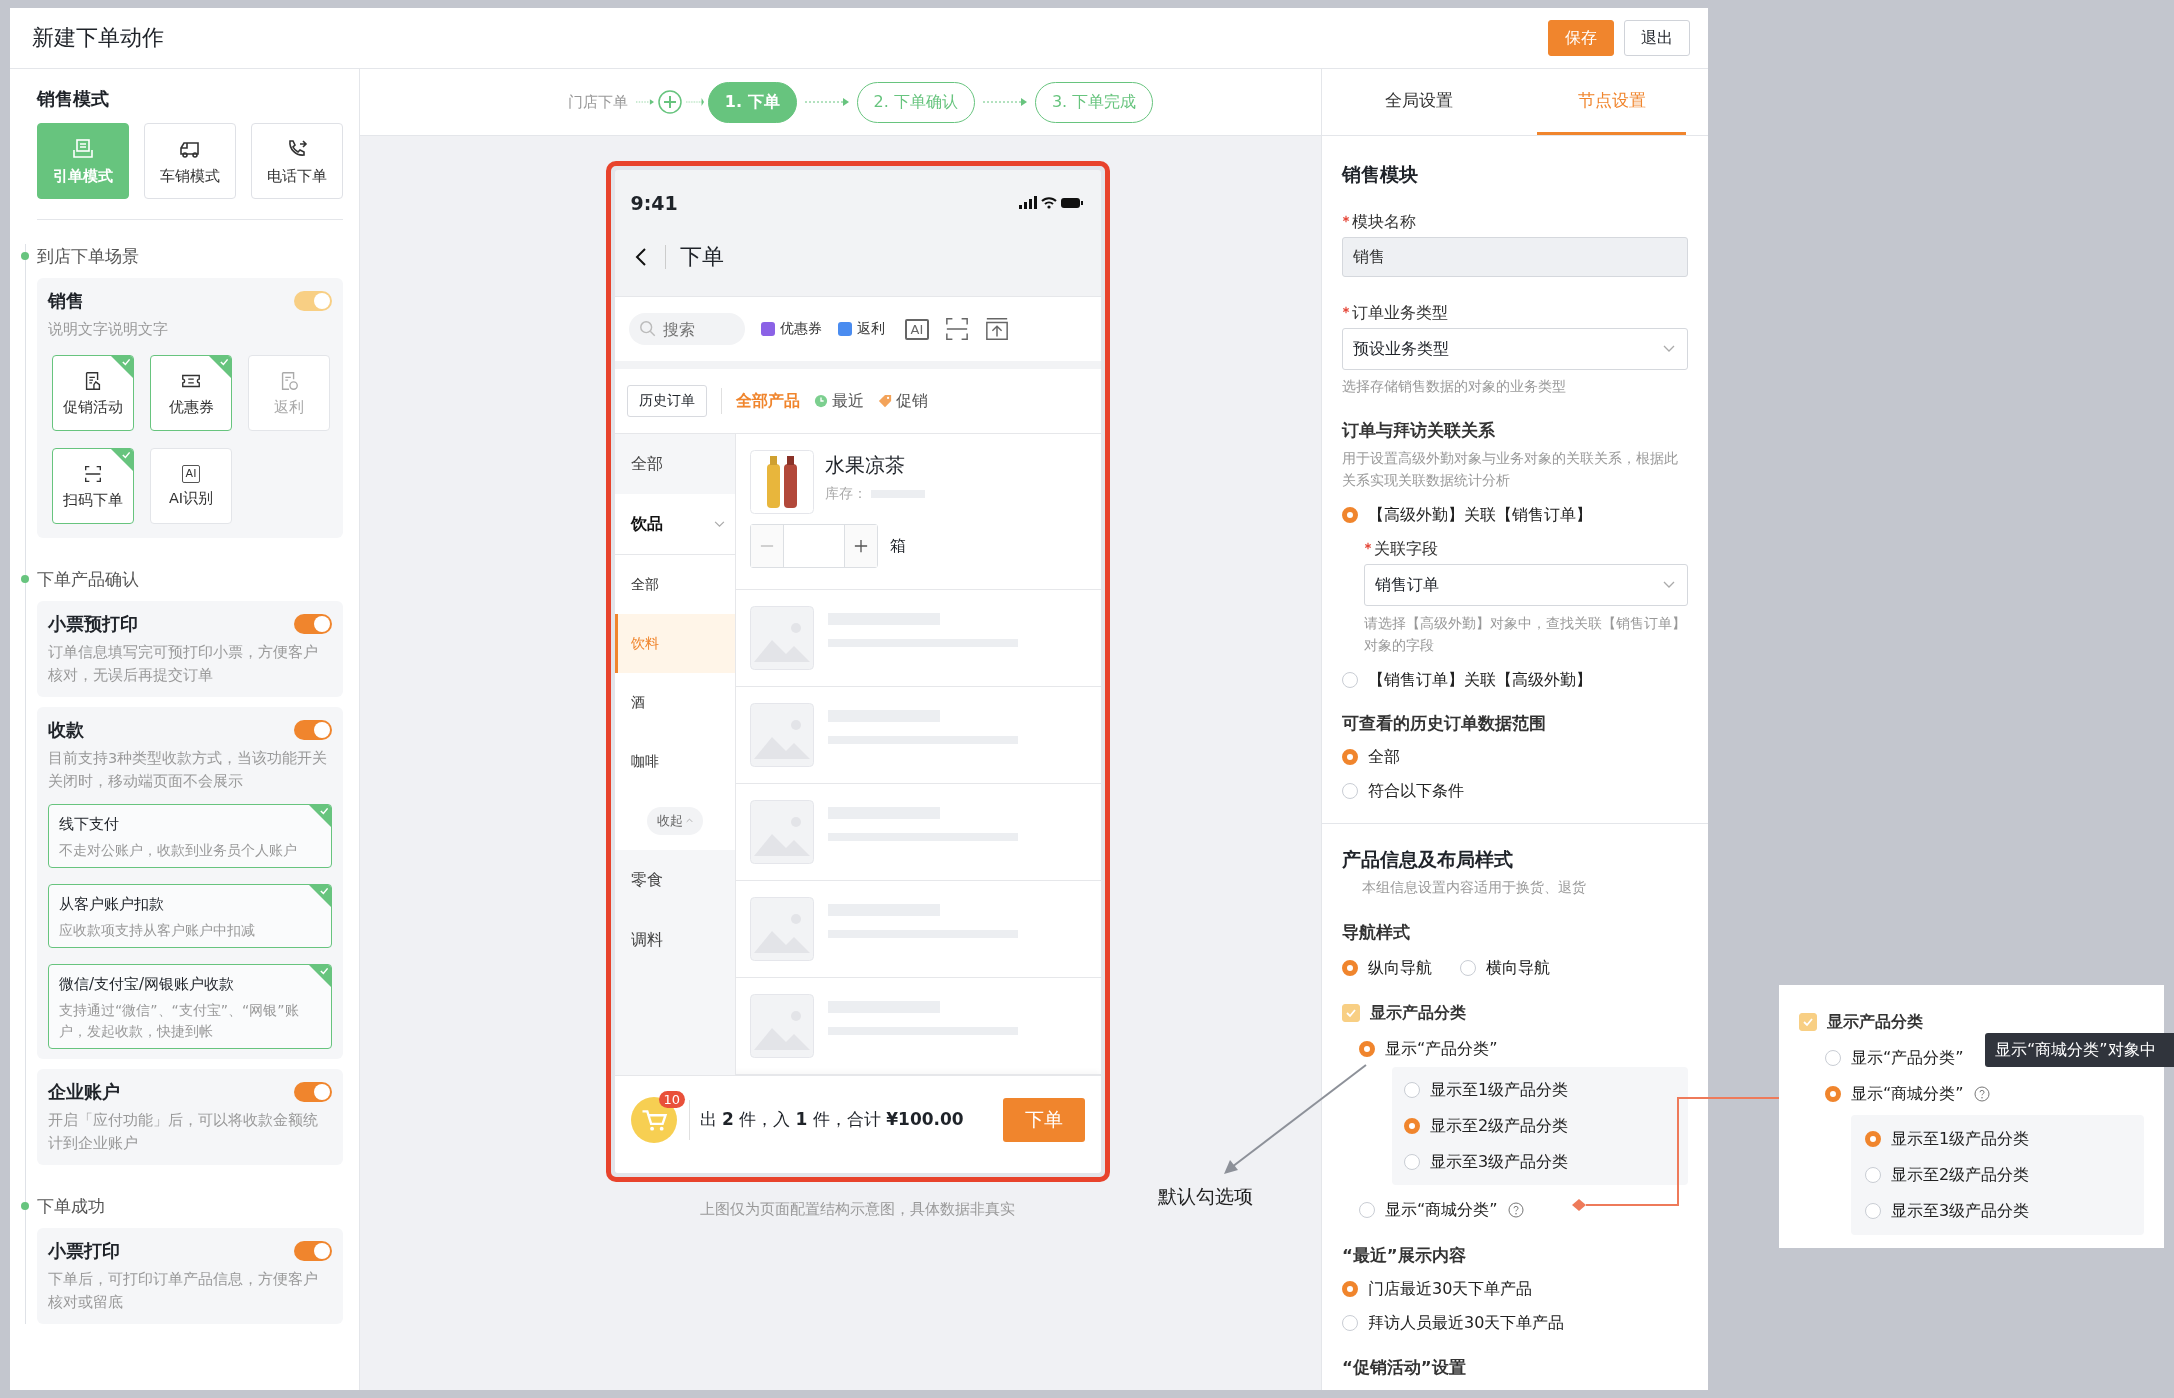 This screenshot has width=2174, height=1398. What do you see at coordinates (2079, 1050) in the screenshot?
I see `tooltip: 显示“商城分类”对象中` at bounding box center [2079, 1050].